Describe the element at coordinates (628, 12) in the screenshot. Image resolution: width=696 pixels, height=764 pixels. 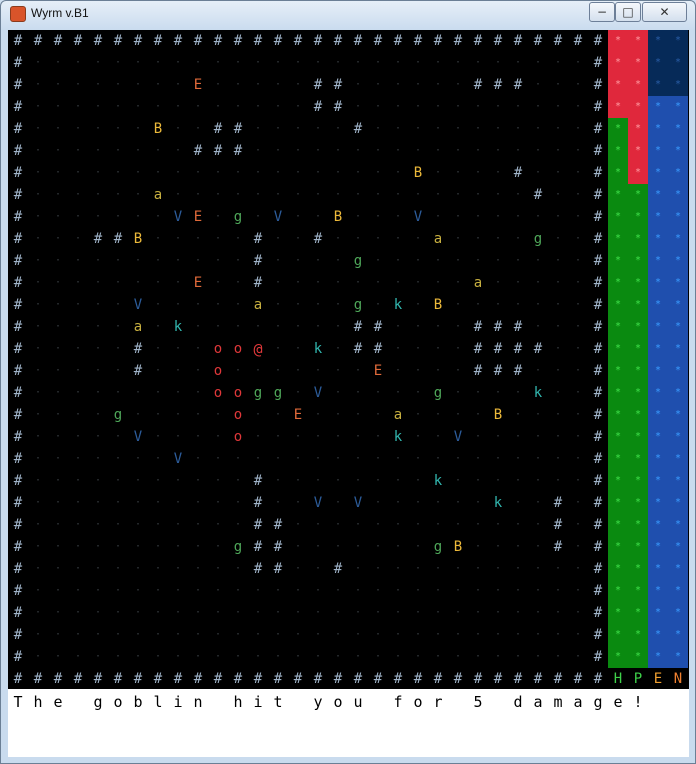
I see `maximize-button: □` at that location.